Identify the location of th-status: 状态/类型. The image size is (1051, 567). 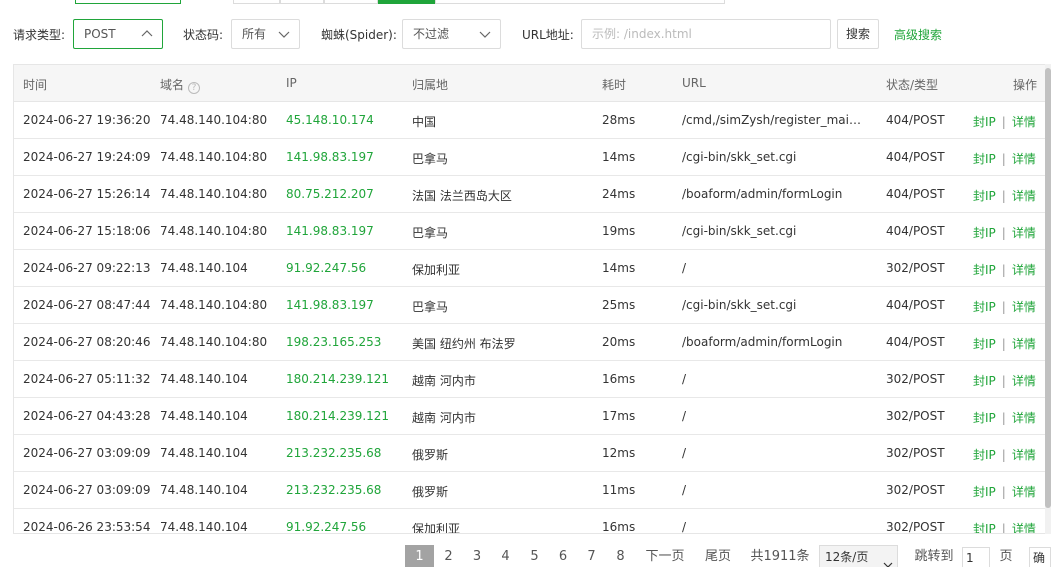
(912, 85).